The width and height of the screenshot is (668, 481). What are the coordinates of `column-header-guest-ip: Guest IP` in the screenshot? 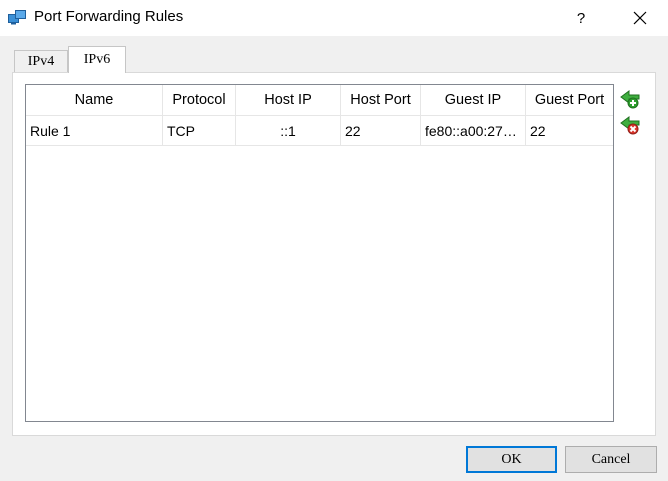 It's located at (473, 100).